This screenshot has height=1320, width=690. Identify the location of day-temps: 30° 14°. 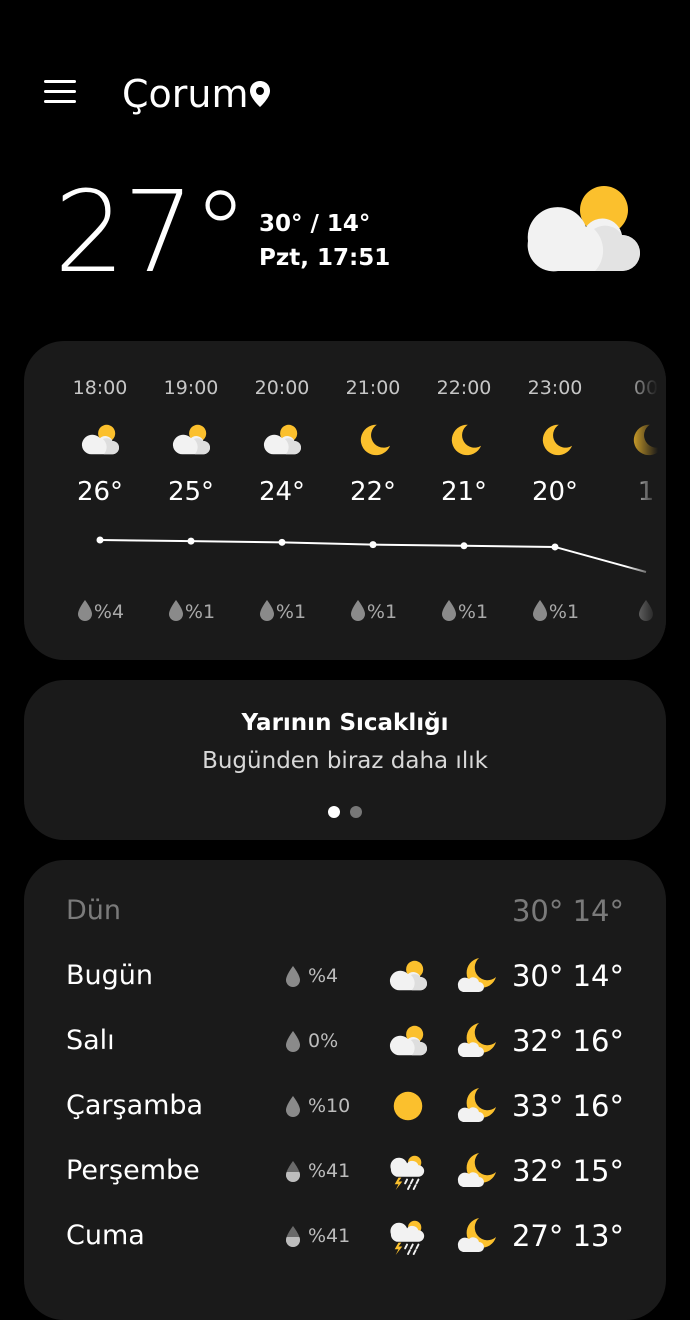
(567, 976).